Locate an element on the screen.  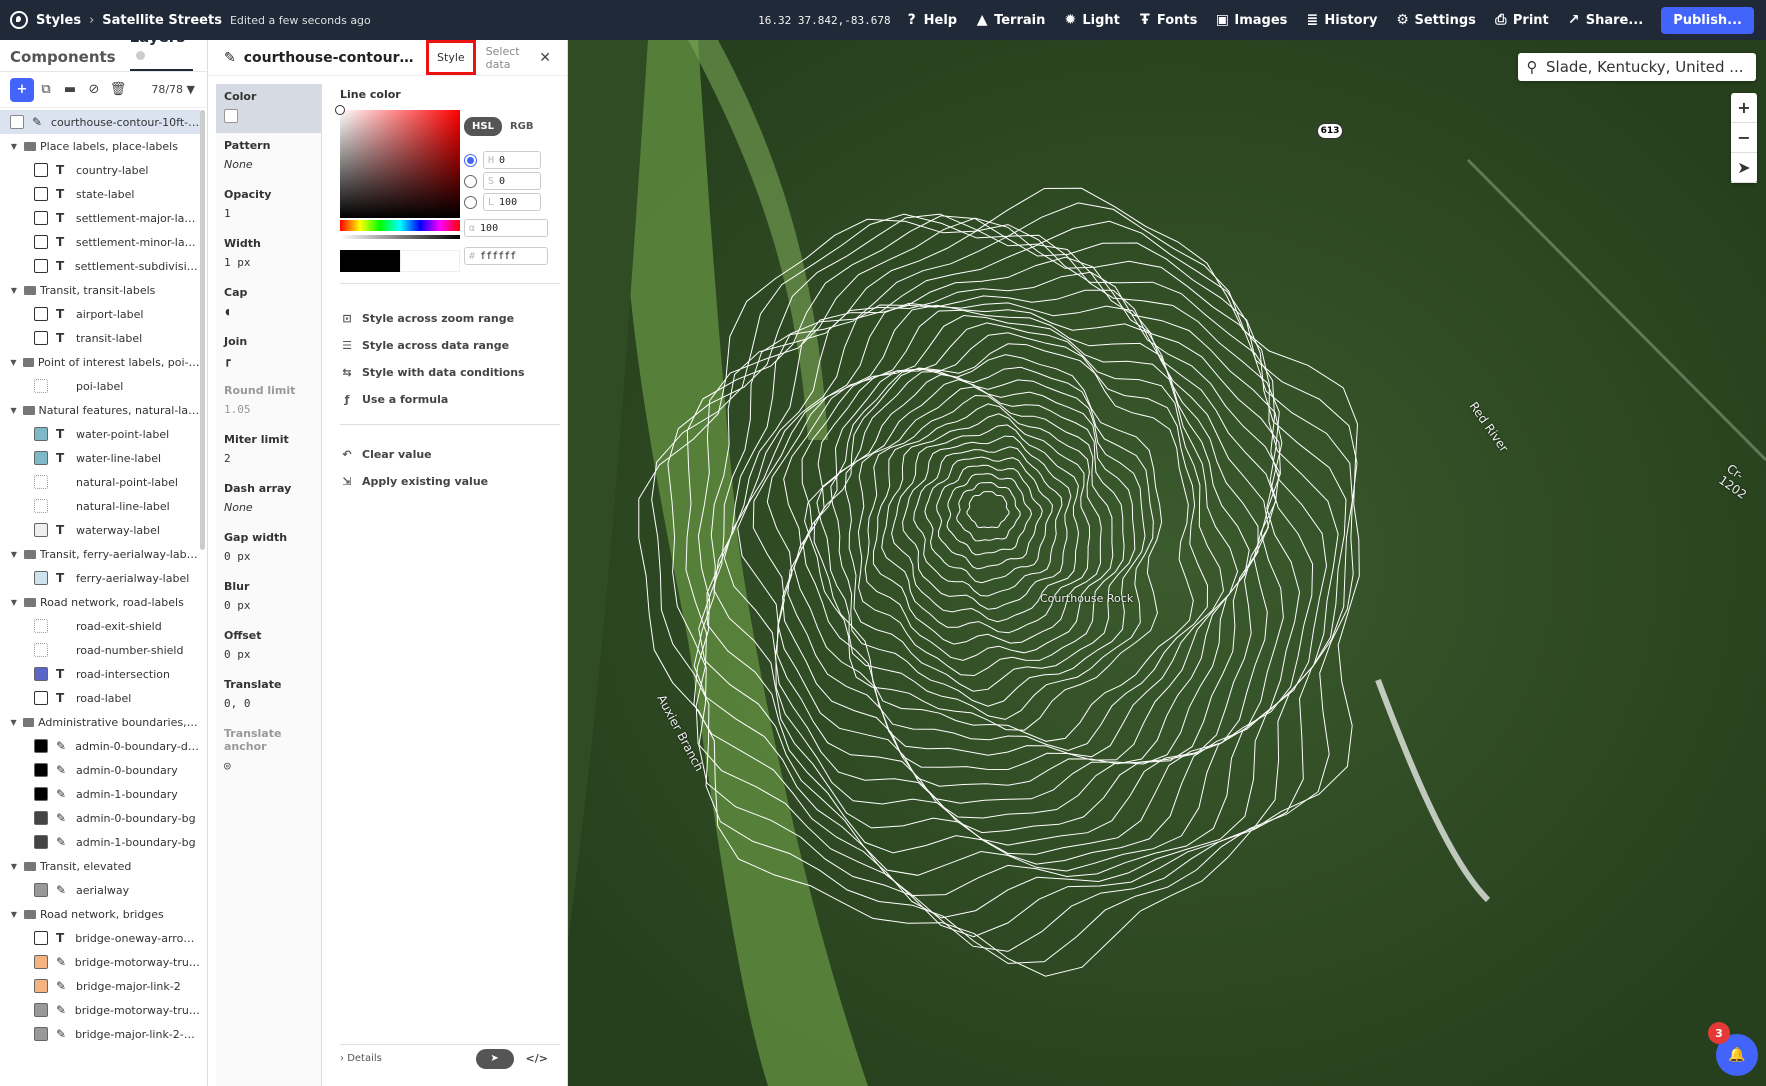
hex-input: # ffffff is located at coordinates (506, 256).